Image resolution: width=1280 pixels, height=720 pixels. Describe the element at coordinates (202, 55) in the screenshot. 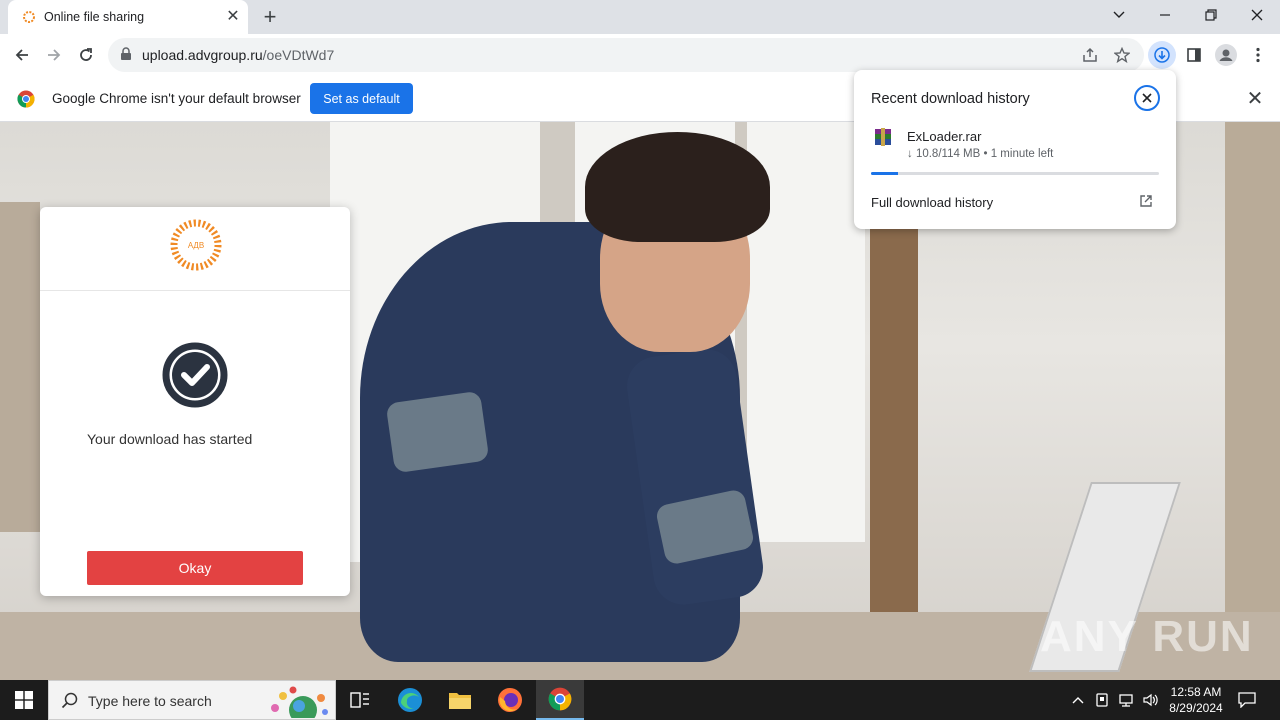

I see `url-host: upload.advgroup.ru` at that location.